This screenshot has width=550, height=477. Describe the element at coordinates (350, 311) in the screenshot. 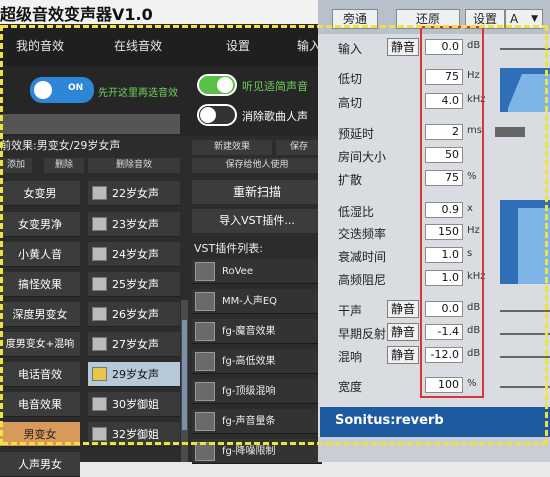

I see `param-label: 干声` at that location.